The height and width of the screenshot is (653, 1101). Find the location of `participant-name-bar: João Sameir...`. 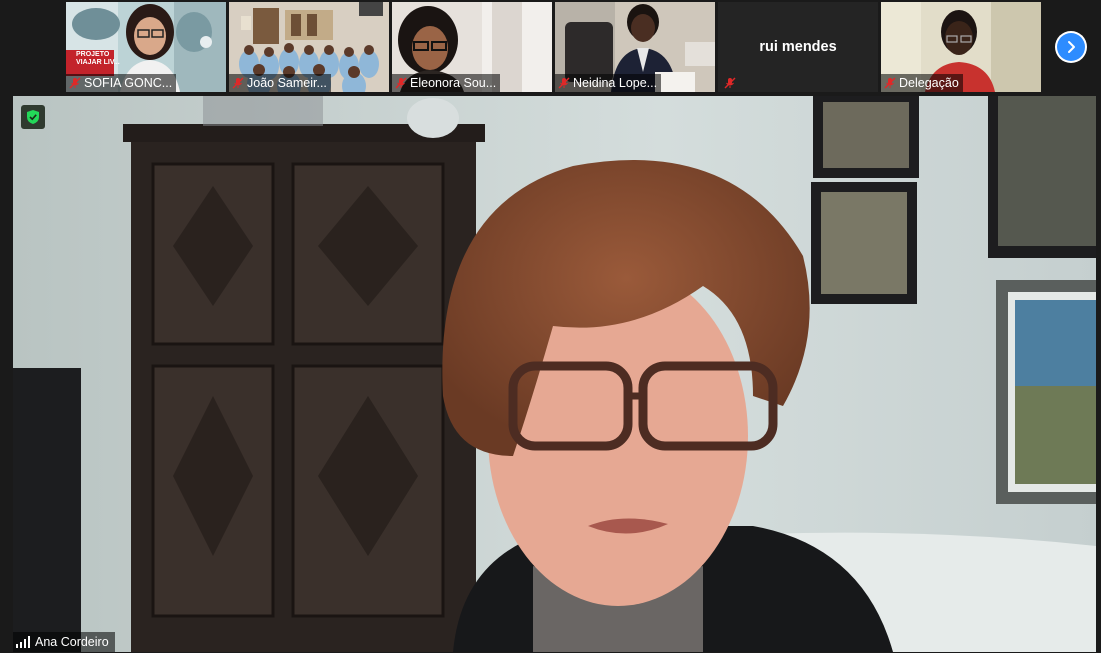

participant-name-bar: João Sameir... is located at coordinates (280, 83).